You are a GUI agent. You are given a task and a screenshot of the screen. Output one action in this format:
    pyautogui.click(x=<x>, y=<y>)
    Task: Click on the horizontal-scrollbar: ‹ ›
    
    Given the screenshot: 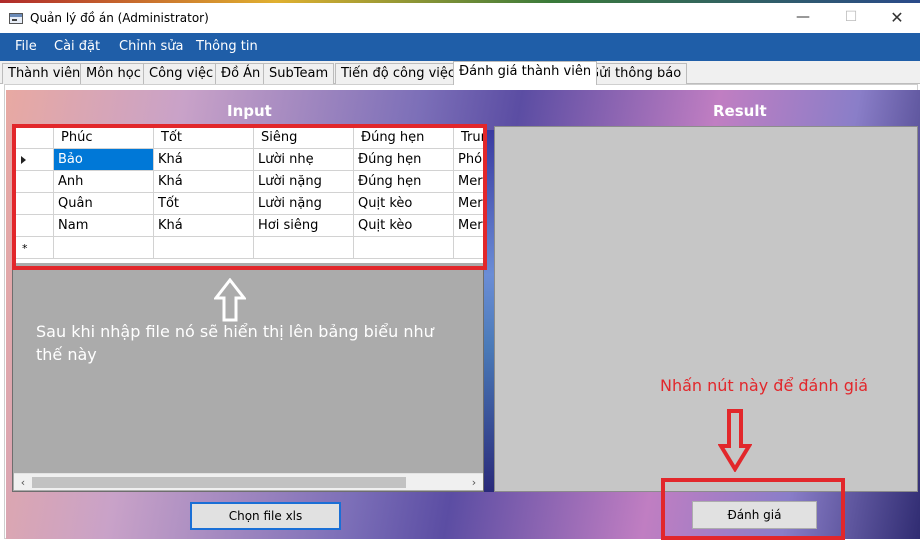 What is the action you would take?
    pyautogui.click(x=248, y=481)
    